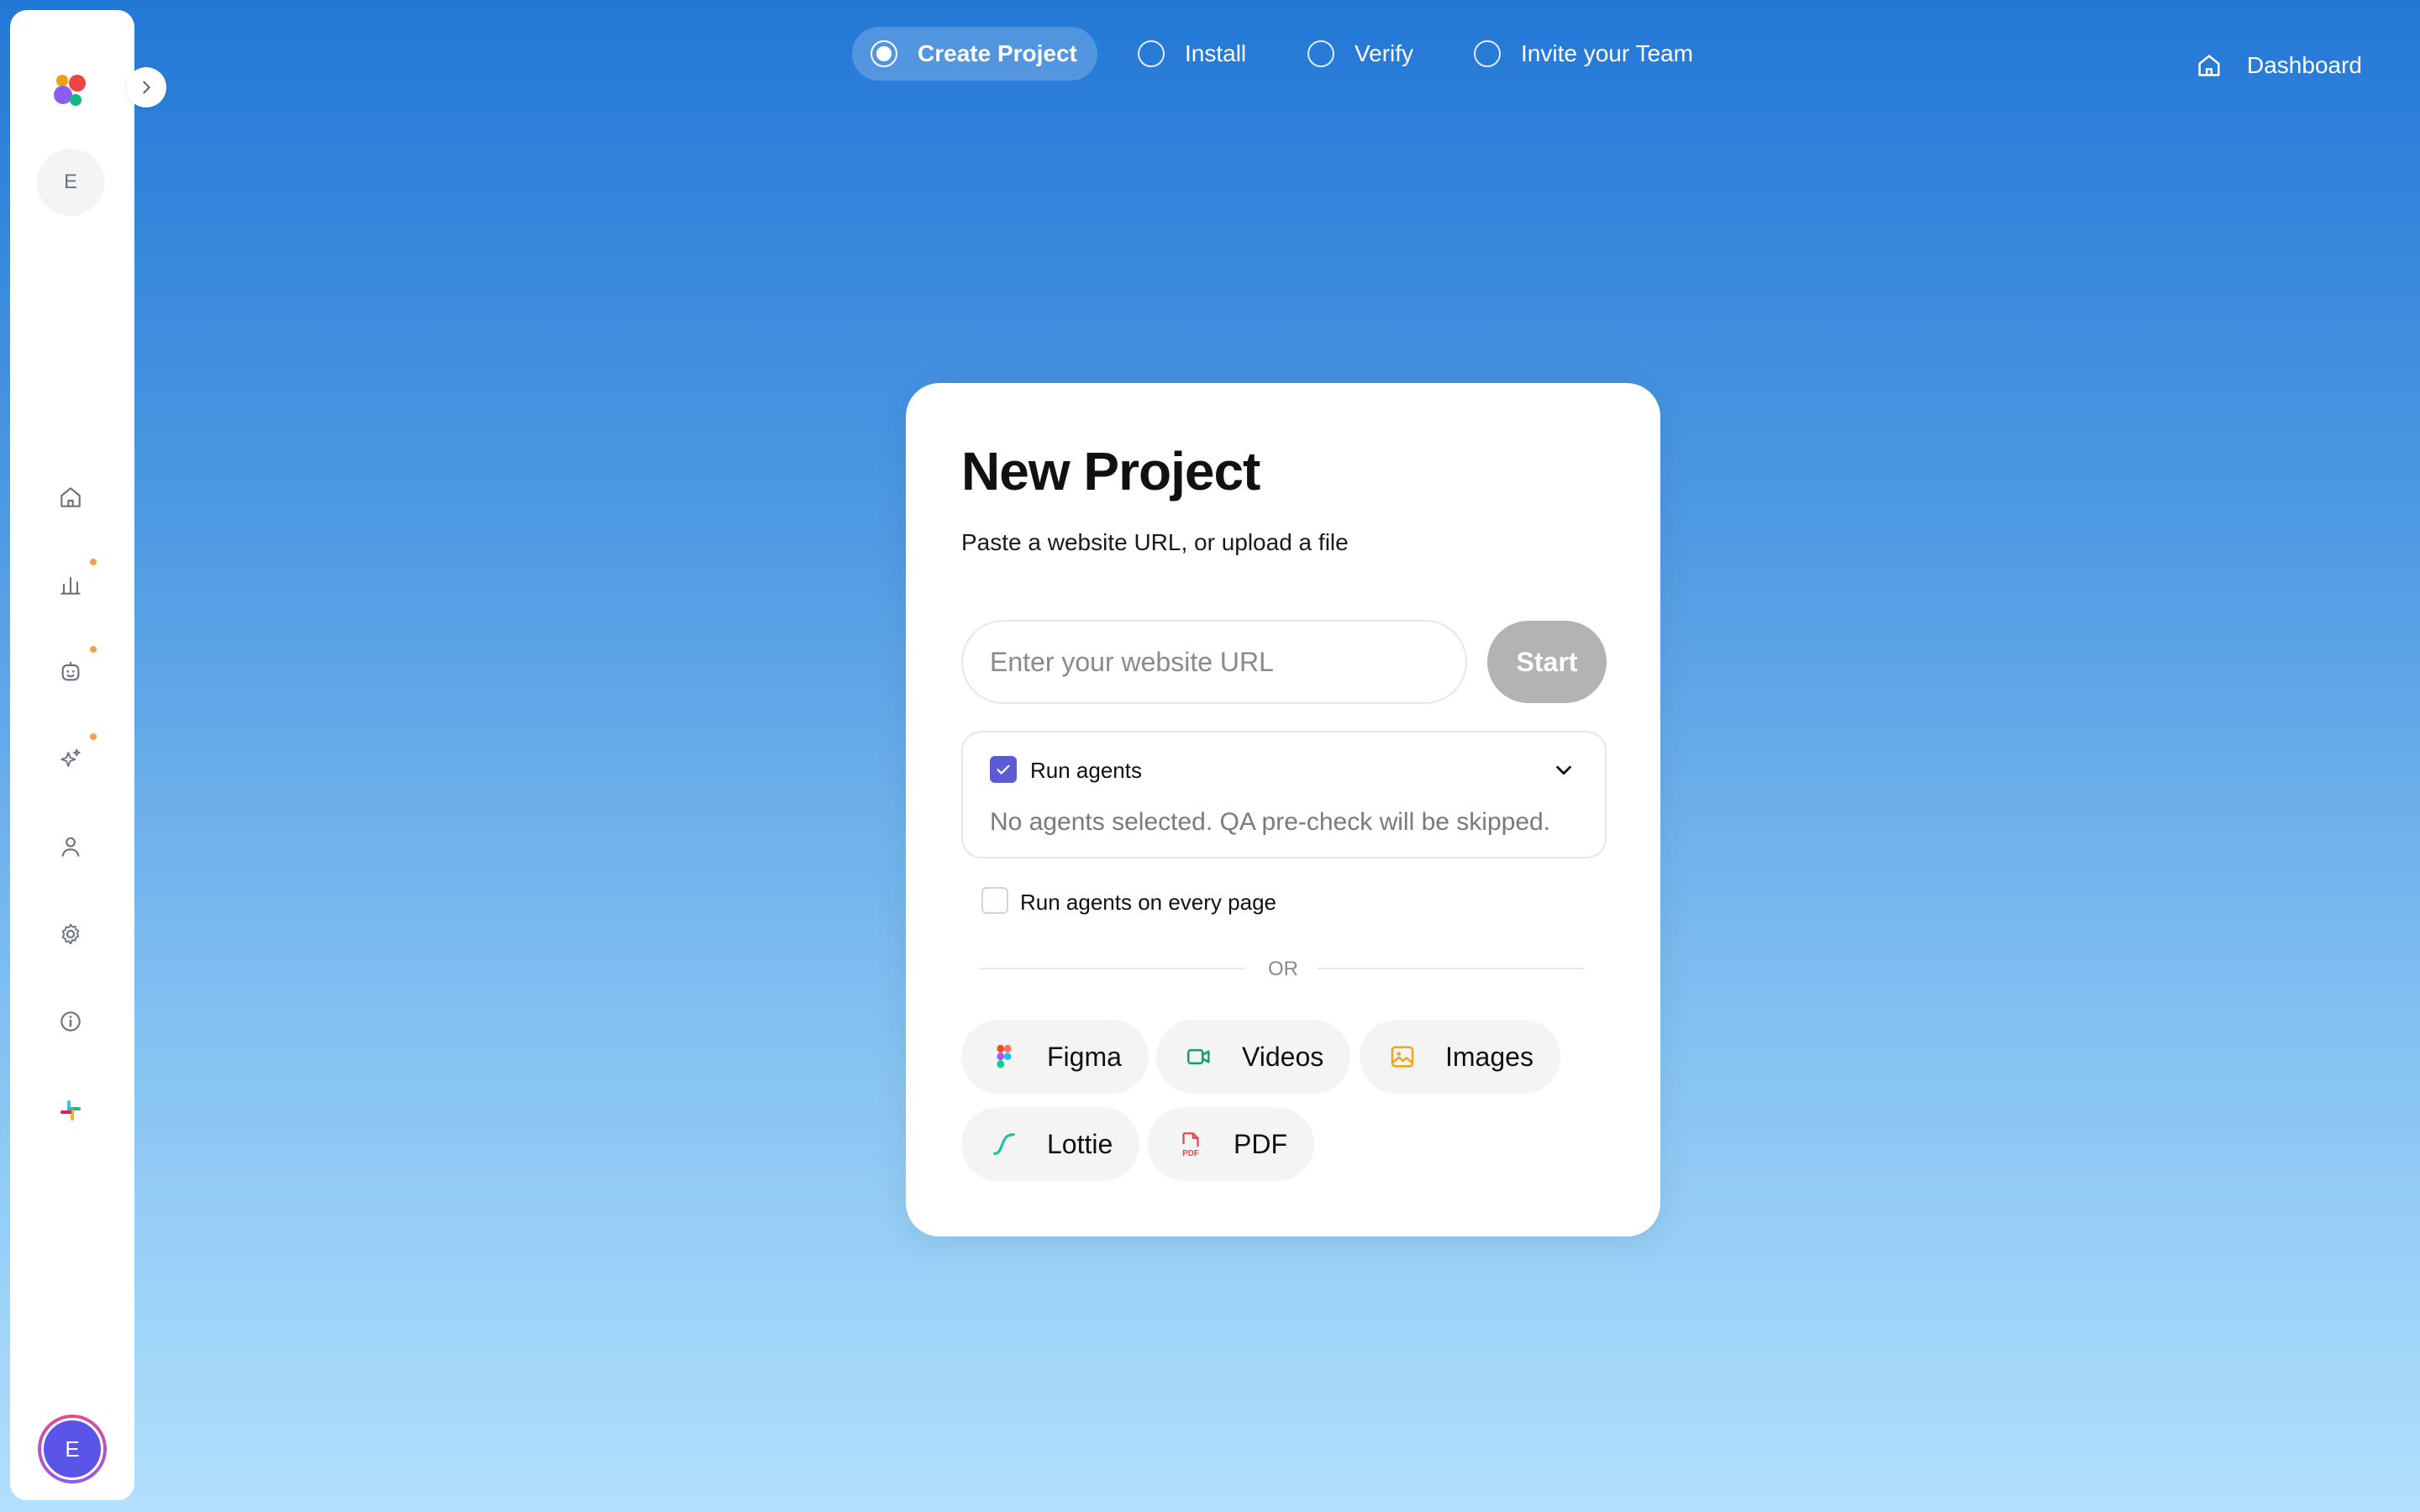 This screenshot has width=2420, height=1512. I want to click on step-label: Create Project, so click(997, 53).